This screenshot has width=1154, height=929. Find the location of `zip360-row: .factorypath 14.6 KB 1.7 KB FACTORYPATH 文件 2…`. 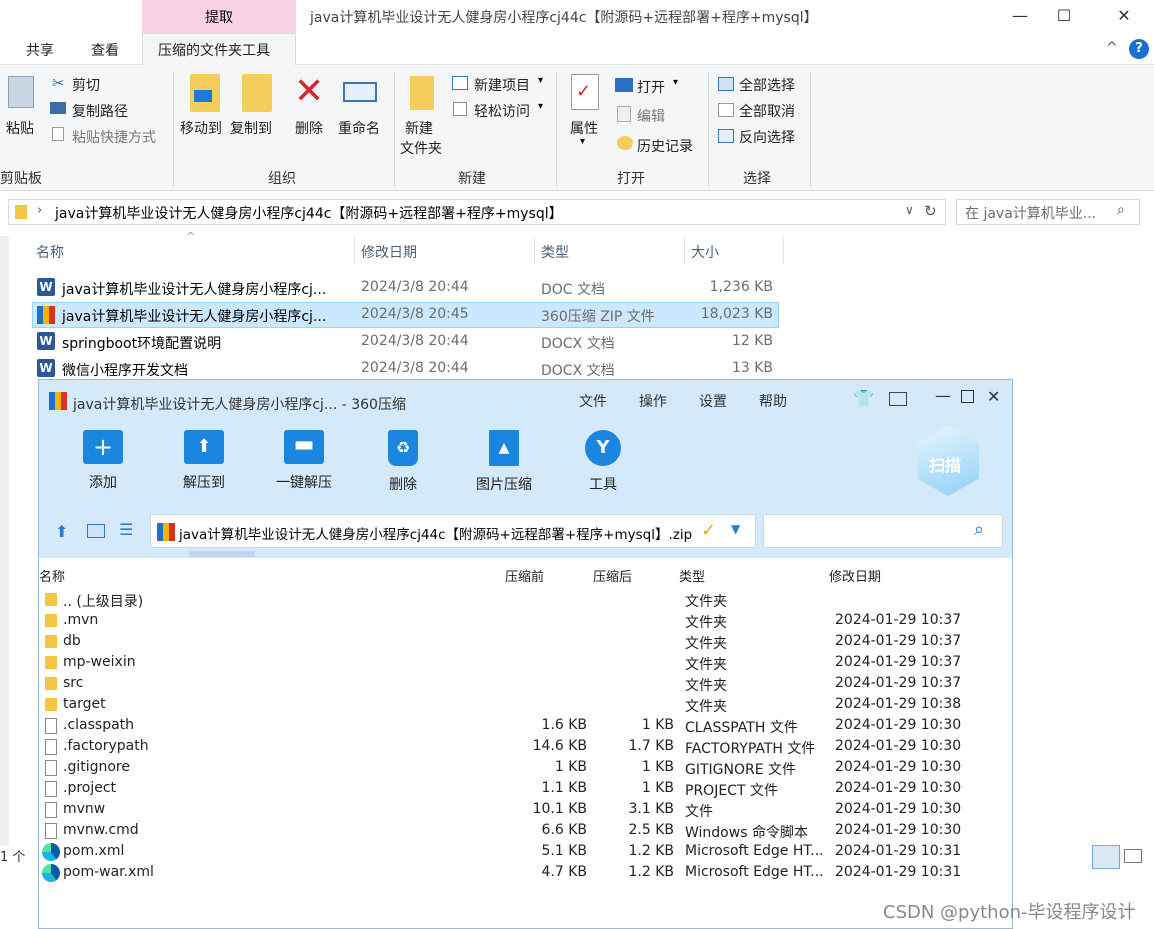

zip360-row: .factorypath 14.6 KB 1.7 KB FACTORYPATH 文件 2… is located at coordinates (525, 747).